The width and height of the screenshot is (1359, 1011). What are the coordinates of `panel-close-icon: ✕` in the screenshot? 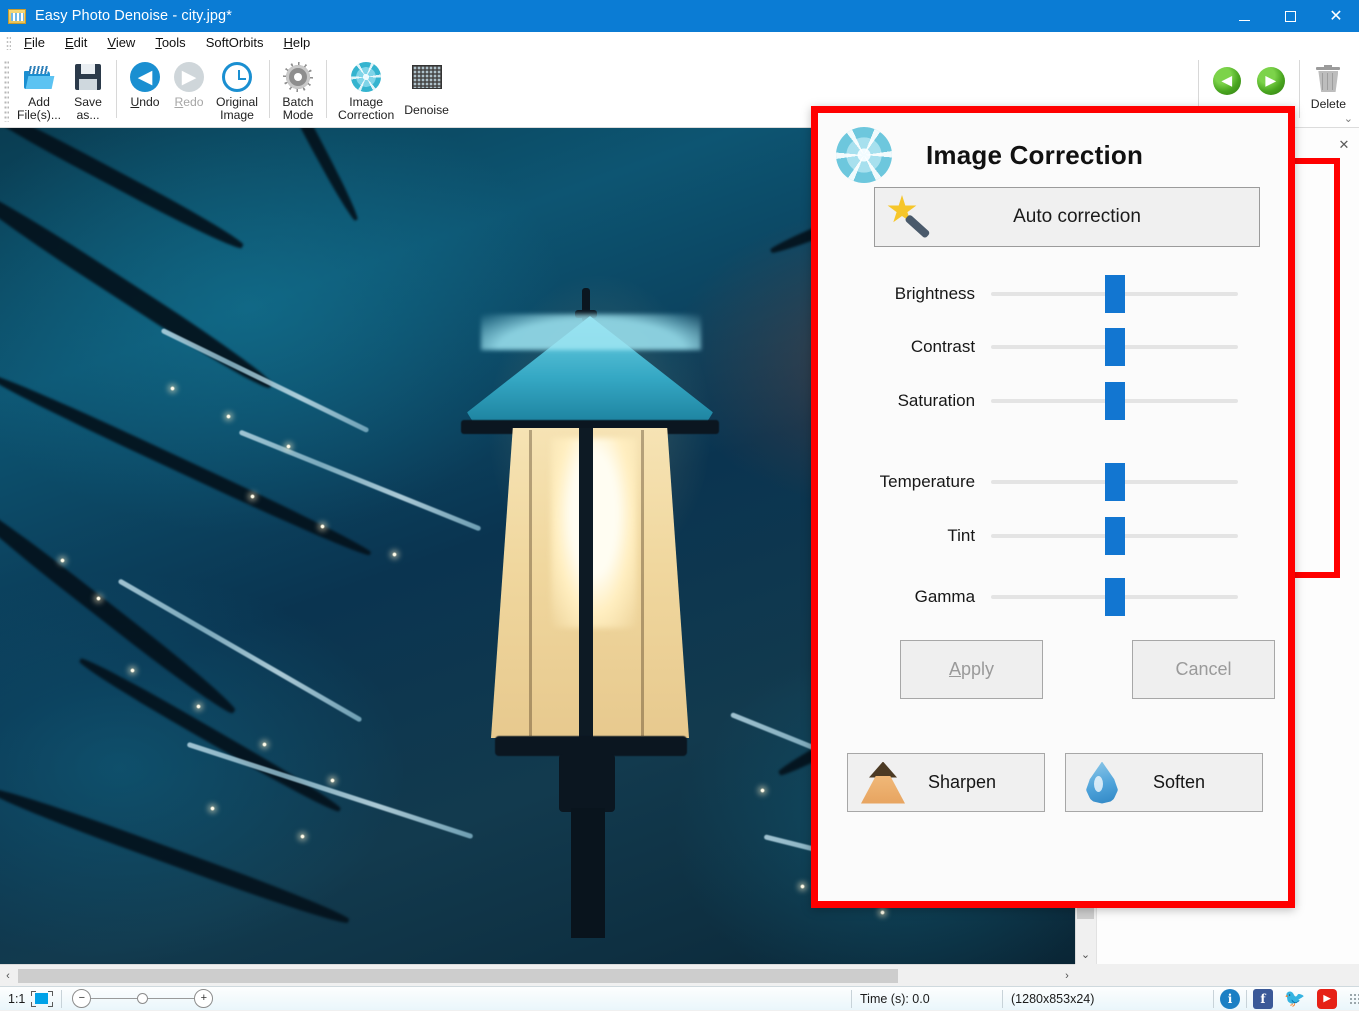 It's located at (1344, 145).